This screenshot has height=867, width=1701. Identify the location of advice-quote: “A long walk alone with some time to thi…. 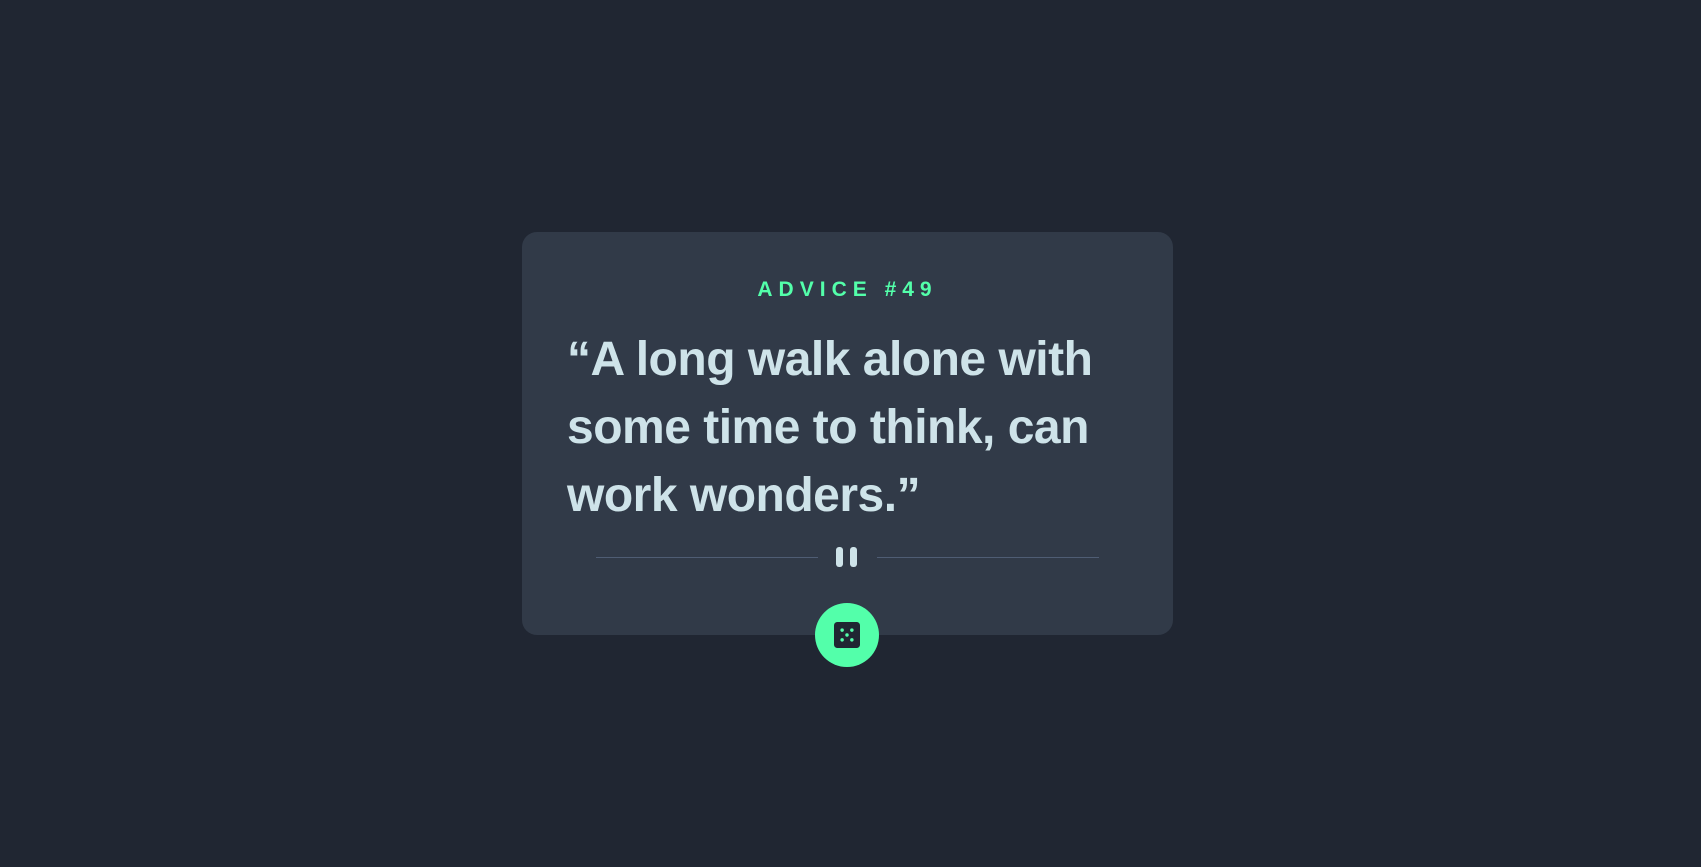
(830, 427).